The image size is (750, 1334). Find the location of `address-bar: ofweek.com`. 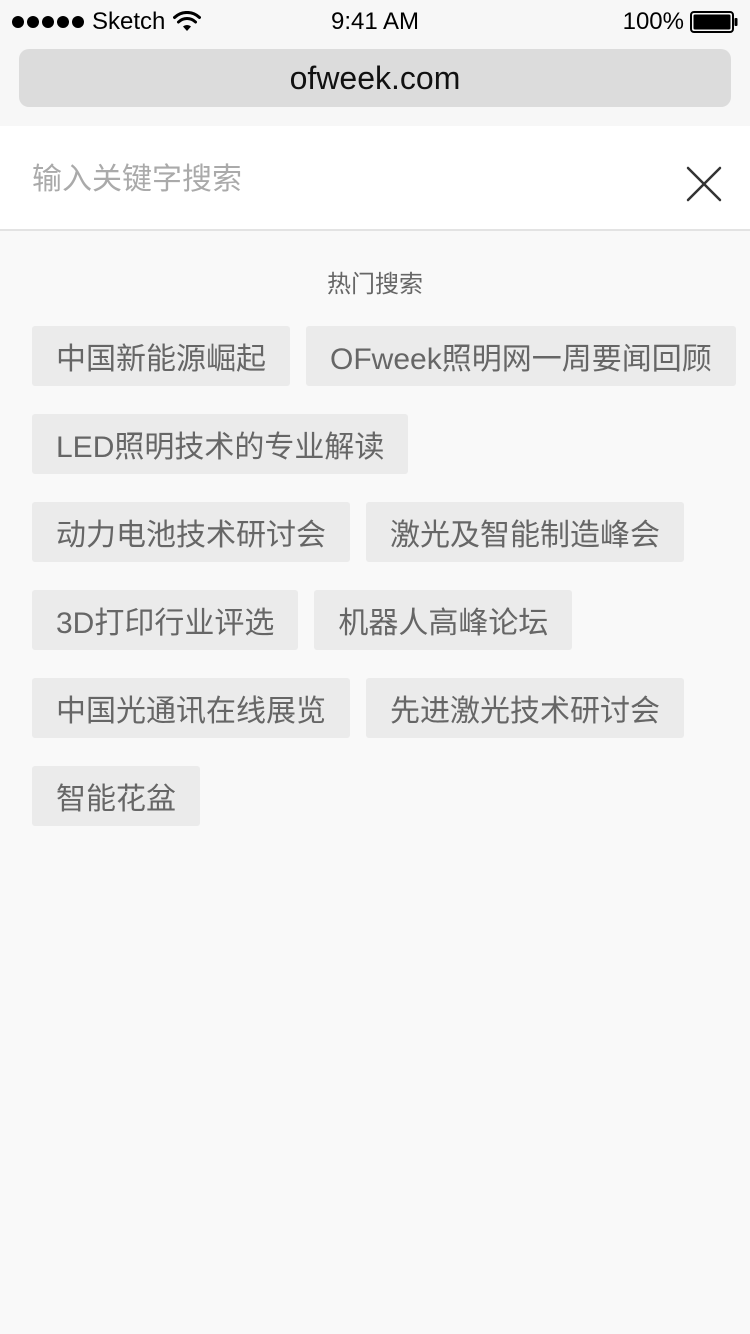

address-bar: ofweek.com is located at coordinates (375, 78).